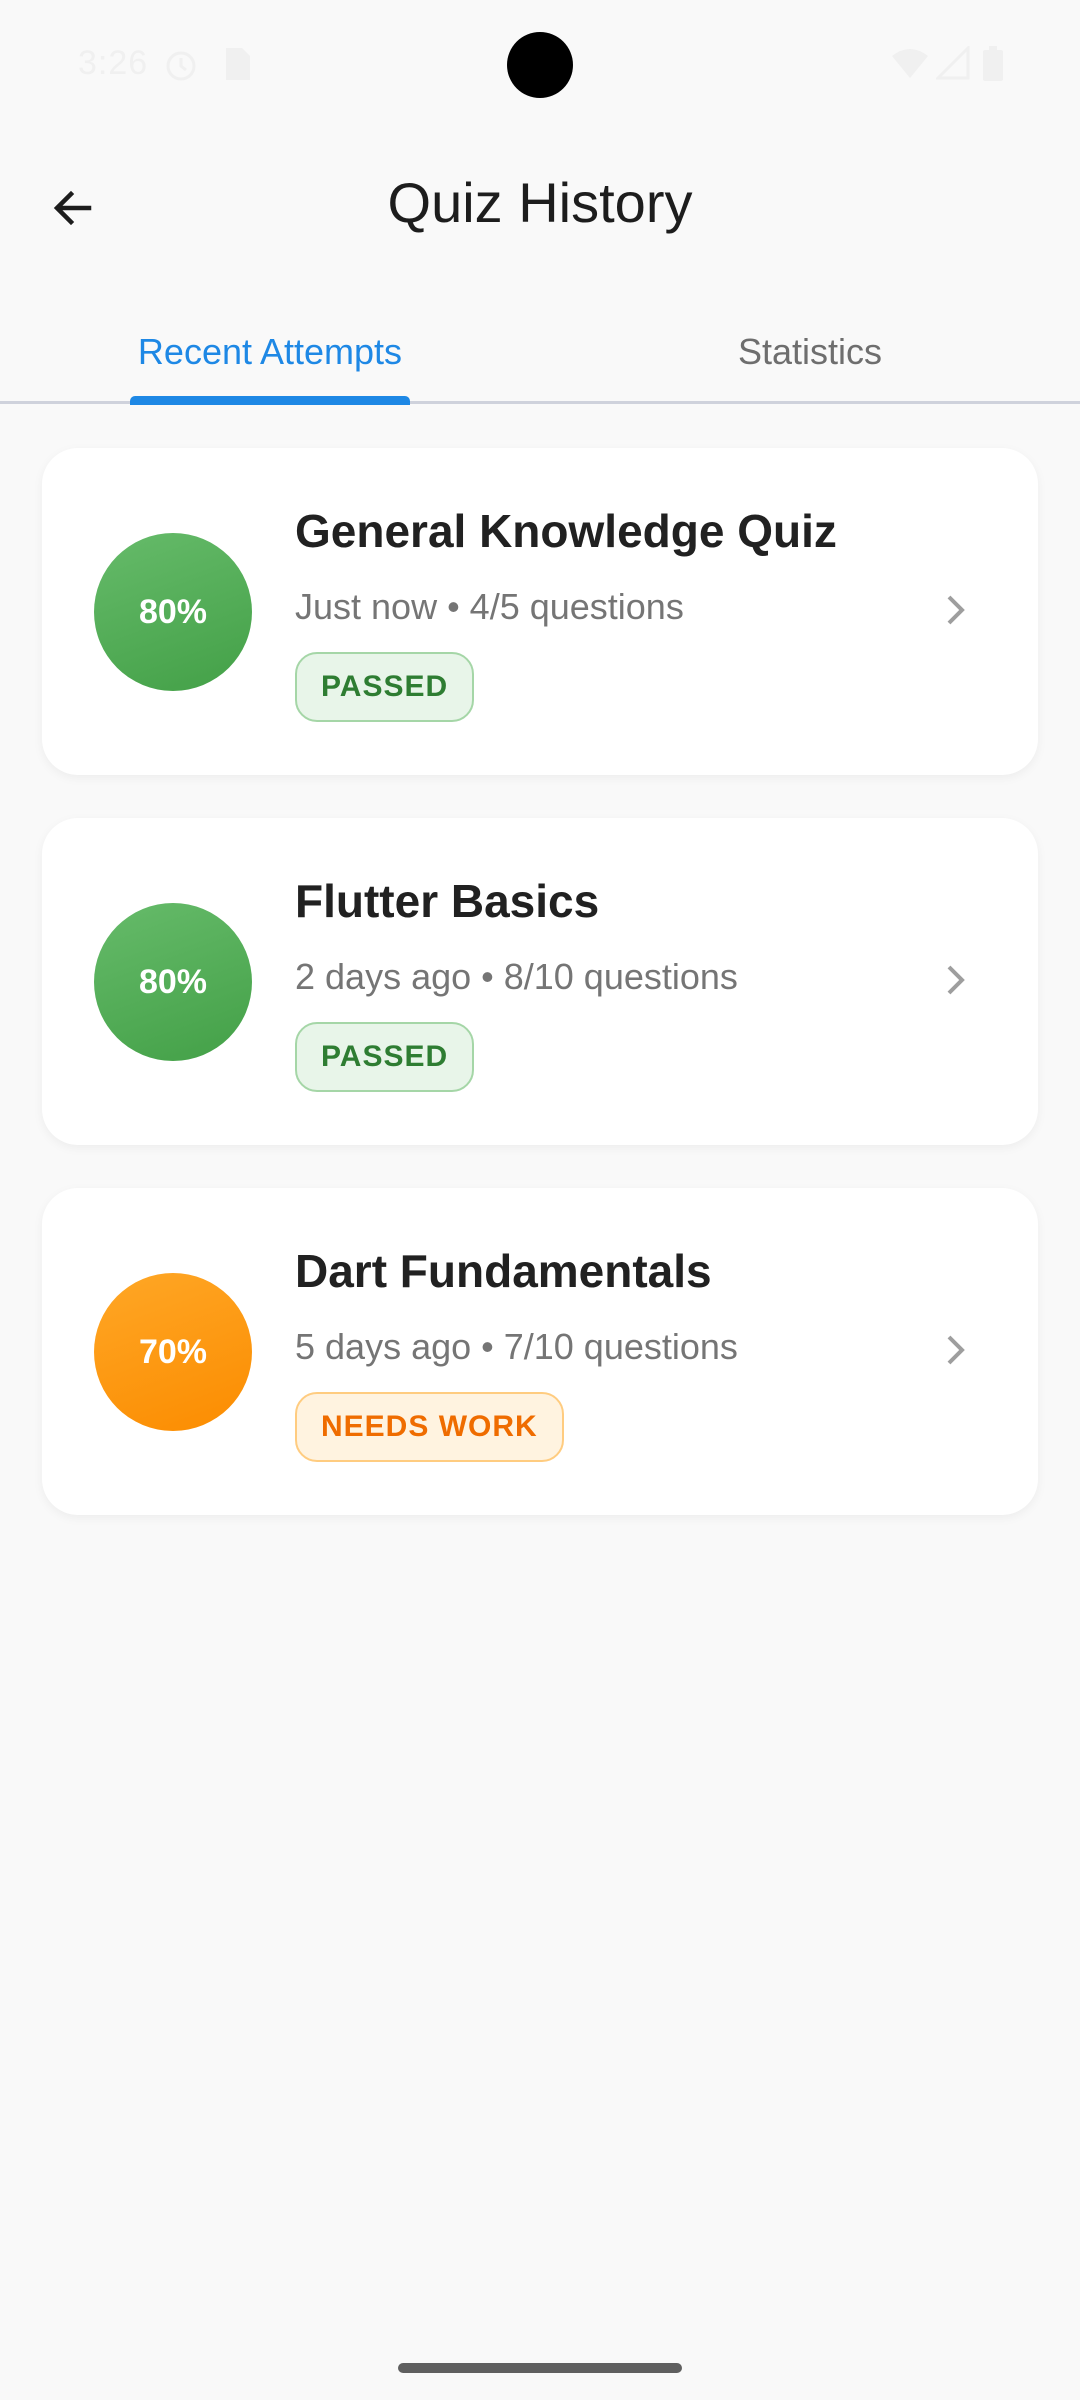 The width and height of the screenshot is (1080, 2400). Describe the element at coordinates (237, 66) in the screenshot. I see `sim-card-icon` at that location.